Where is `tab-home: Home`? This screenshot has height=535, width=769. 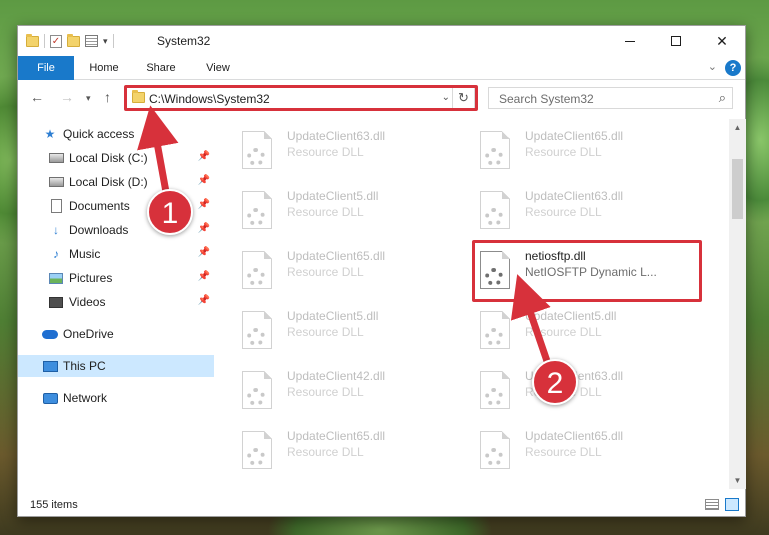
tab-home: Home is located at coordinates (104, 68).